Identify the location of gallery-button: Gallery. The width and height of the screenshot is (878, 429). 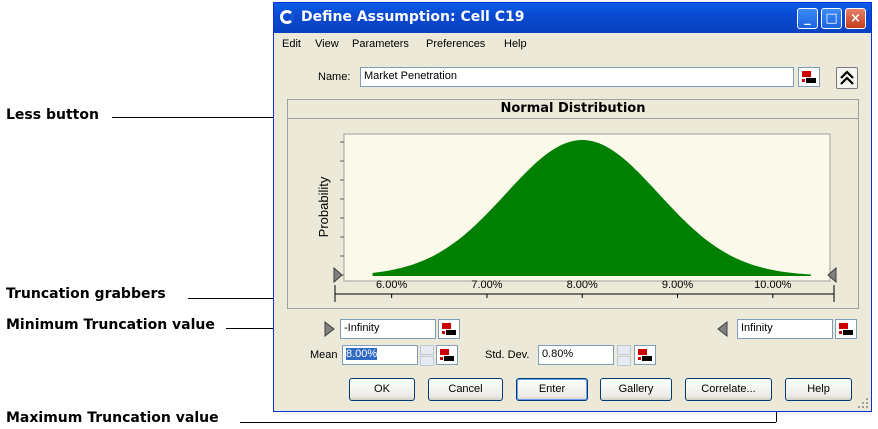
(636, 389).